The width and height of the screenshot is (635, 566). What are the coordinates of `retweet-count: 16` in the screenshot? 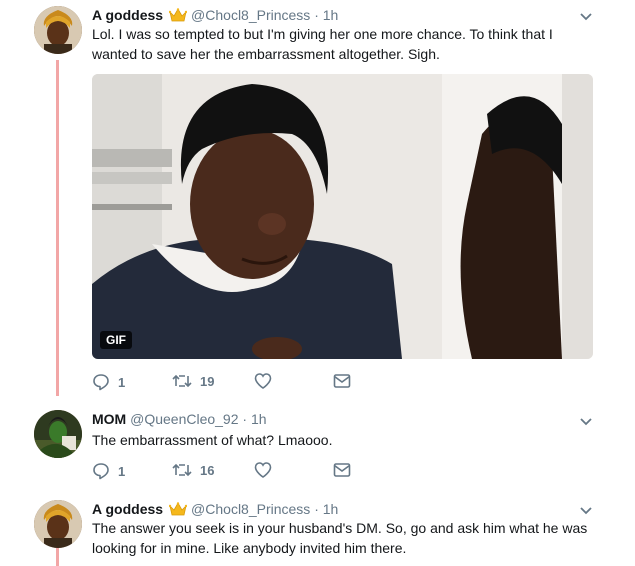 It's located at (207, 470).